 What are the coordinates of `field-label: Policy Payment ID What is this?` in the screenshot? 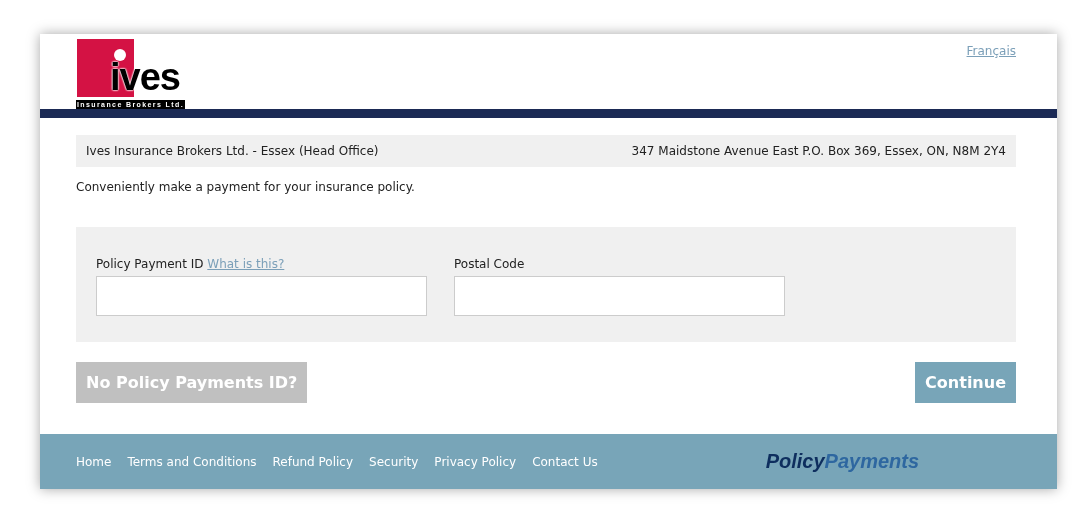 It's located at (191, 264).